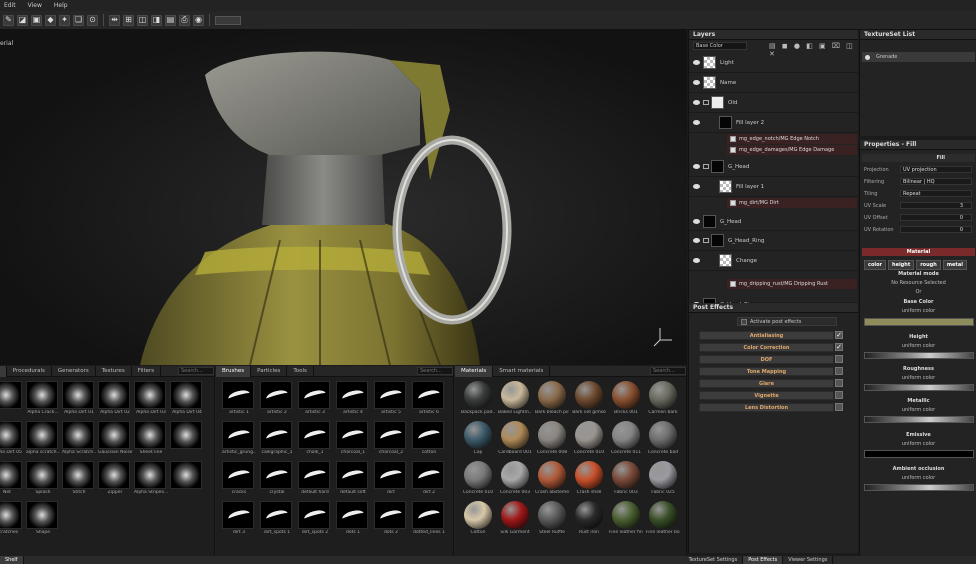 The height and width of the screenshot is (564, 976). What do you see at coordinates (766, 383) in the screenshot?
I see `post-effect-header: Glare` at bounding box center [766, 383].